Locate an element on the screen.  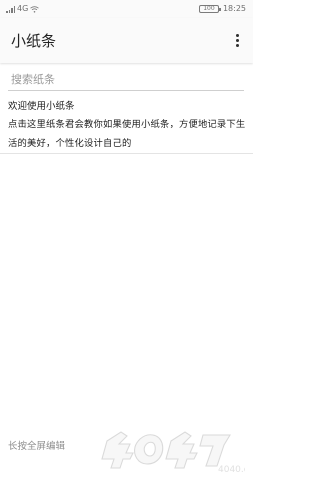
status-left: 4G is located at coordinates (23, 9).